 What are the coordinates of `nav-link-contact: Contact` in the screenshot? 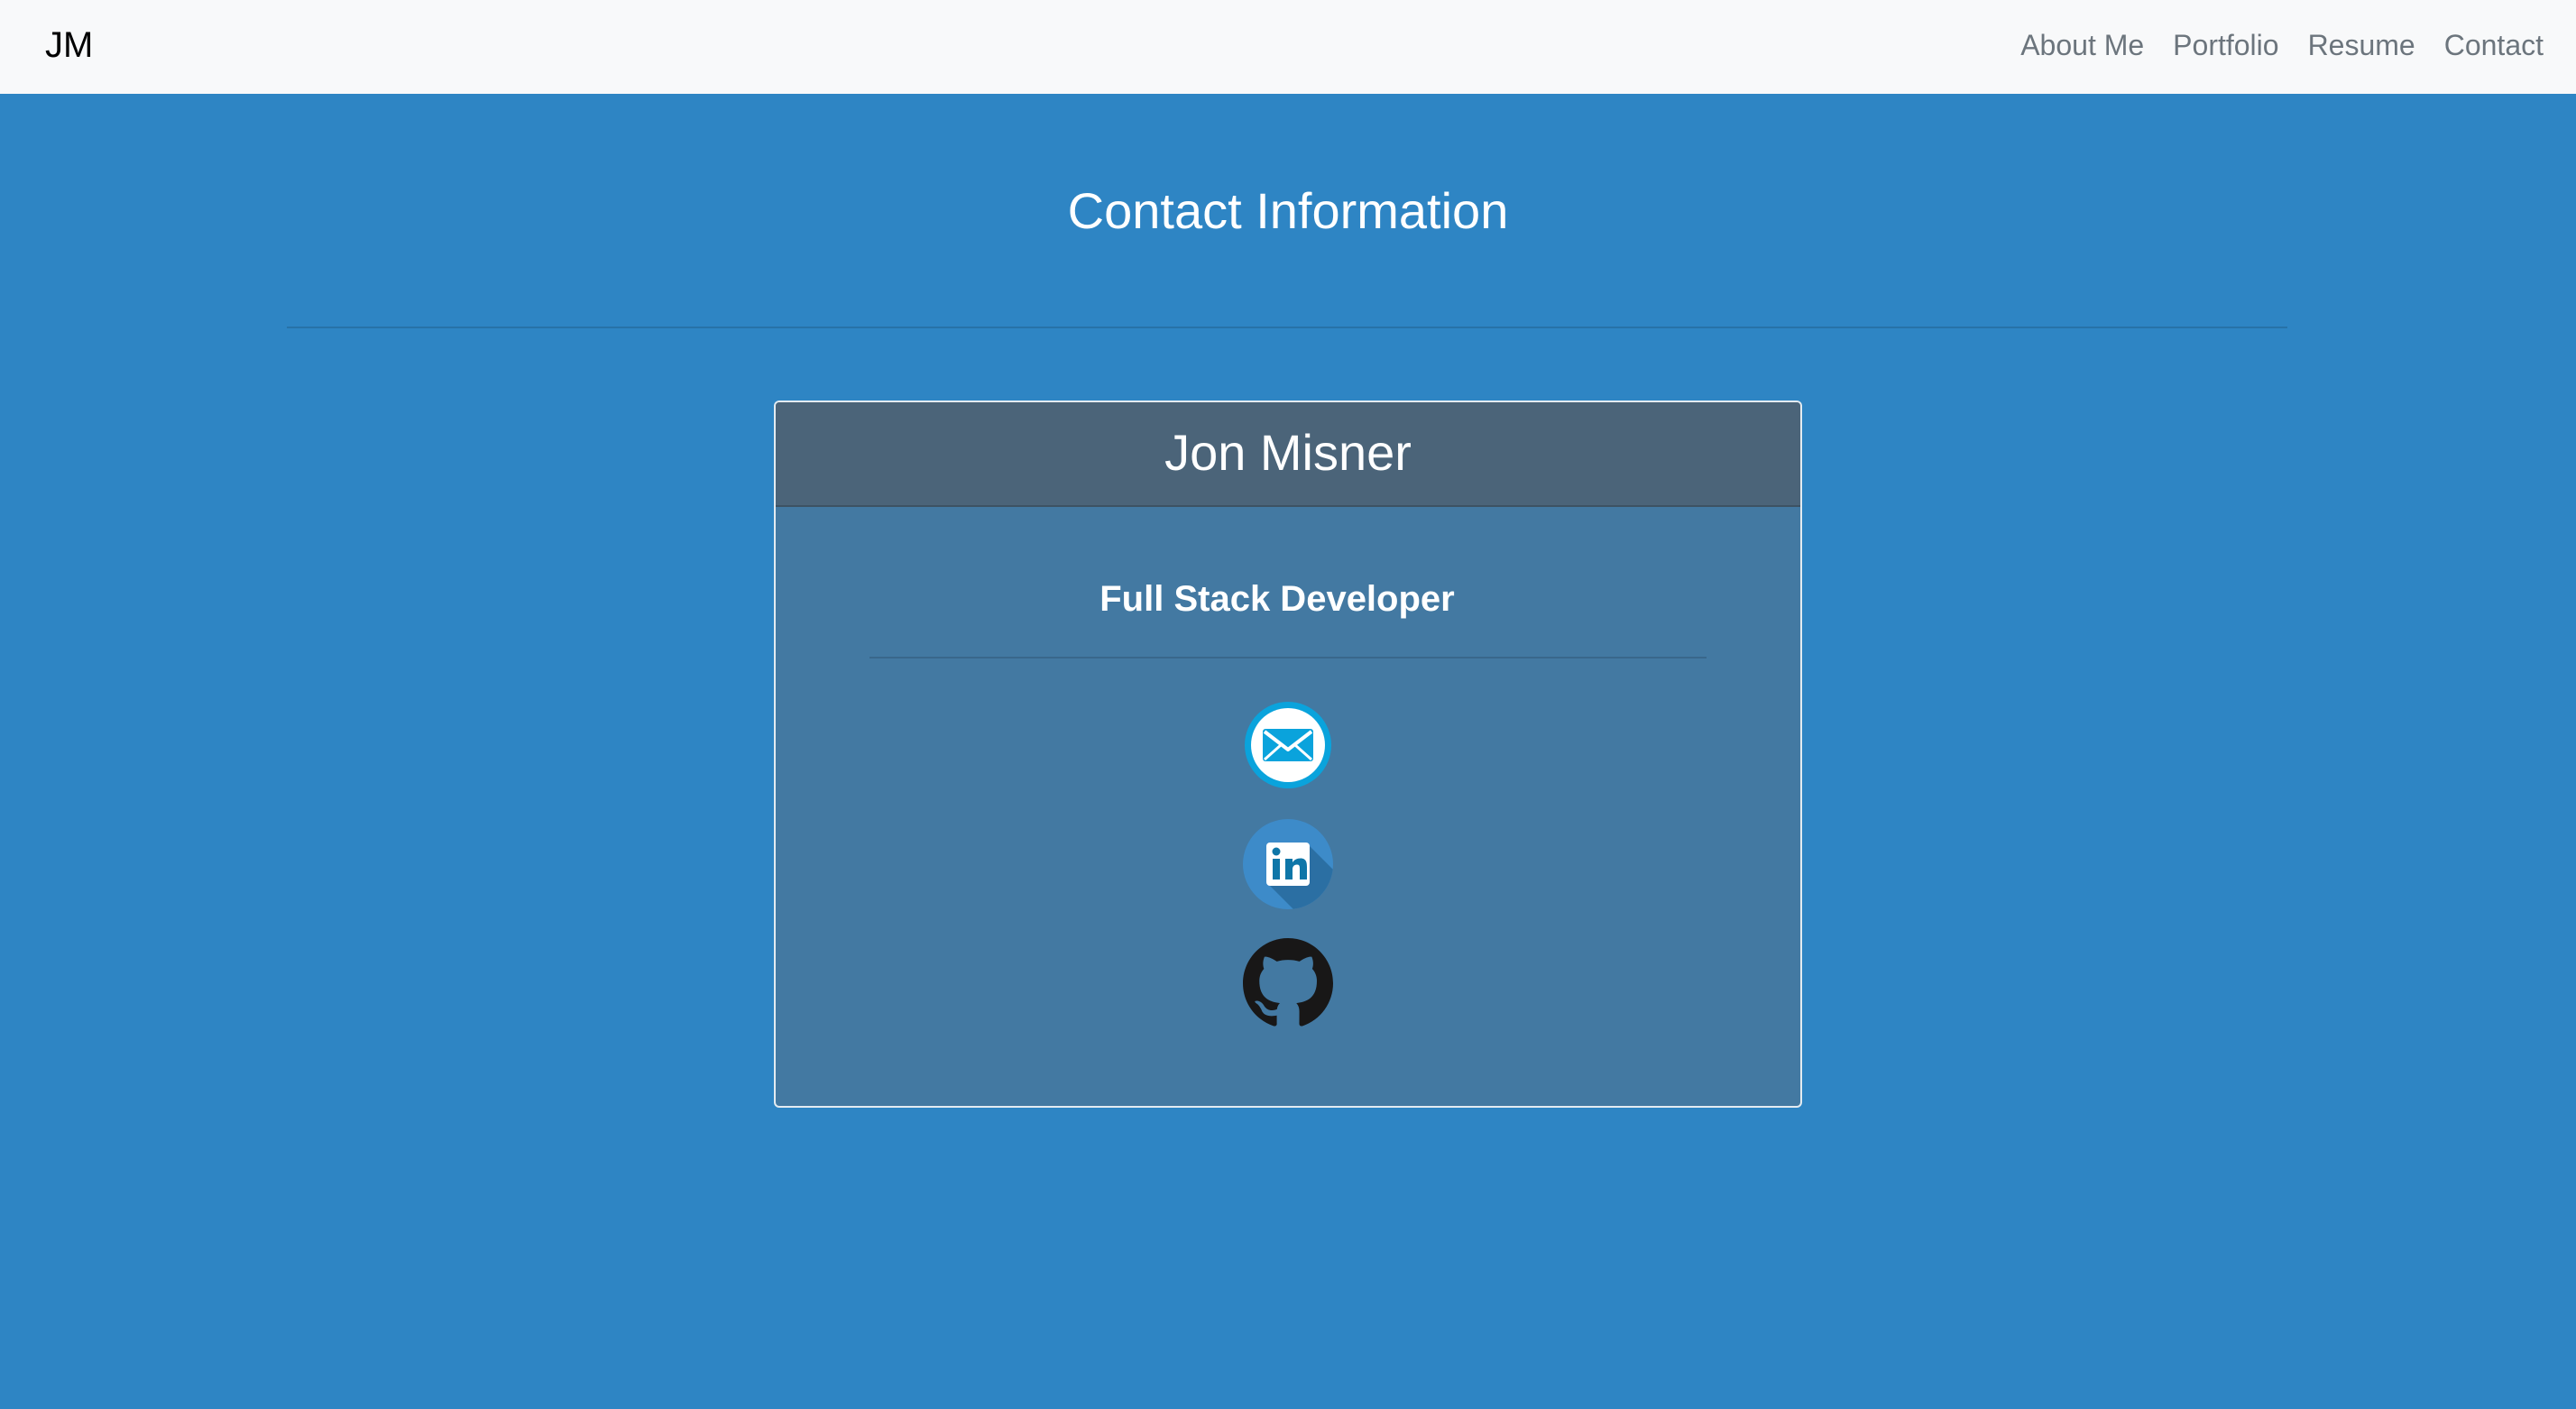 It's located at (2494, 45).